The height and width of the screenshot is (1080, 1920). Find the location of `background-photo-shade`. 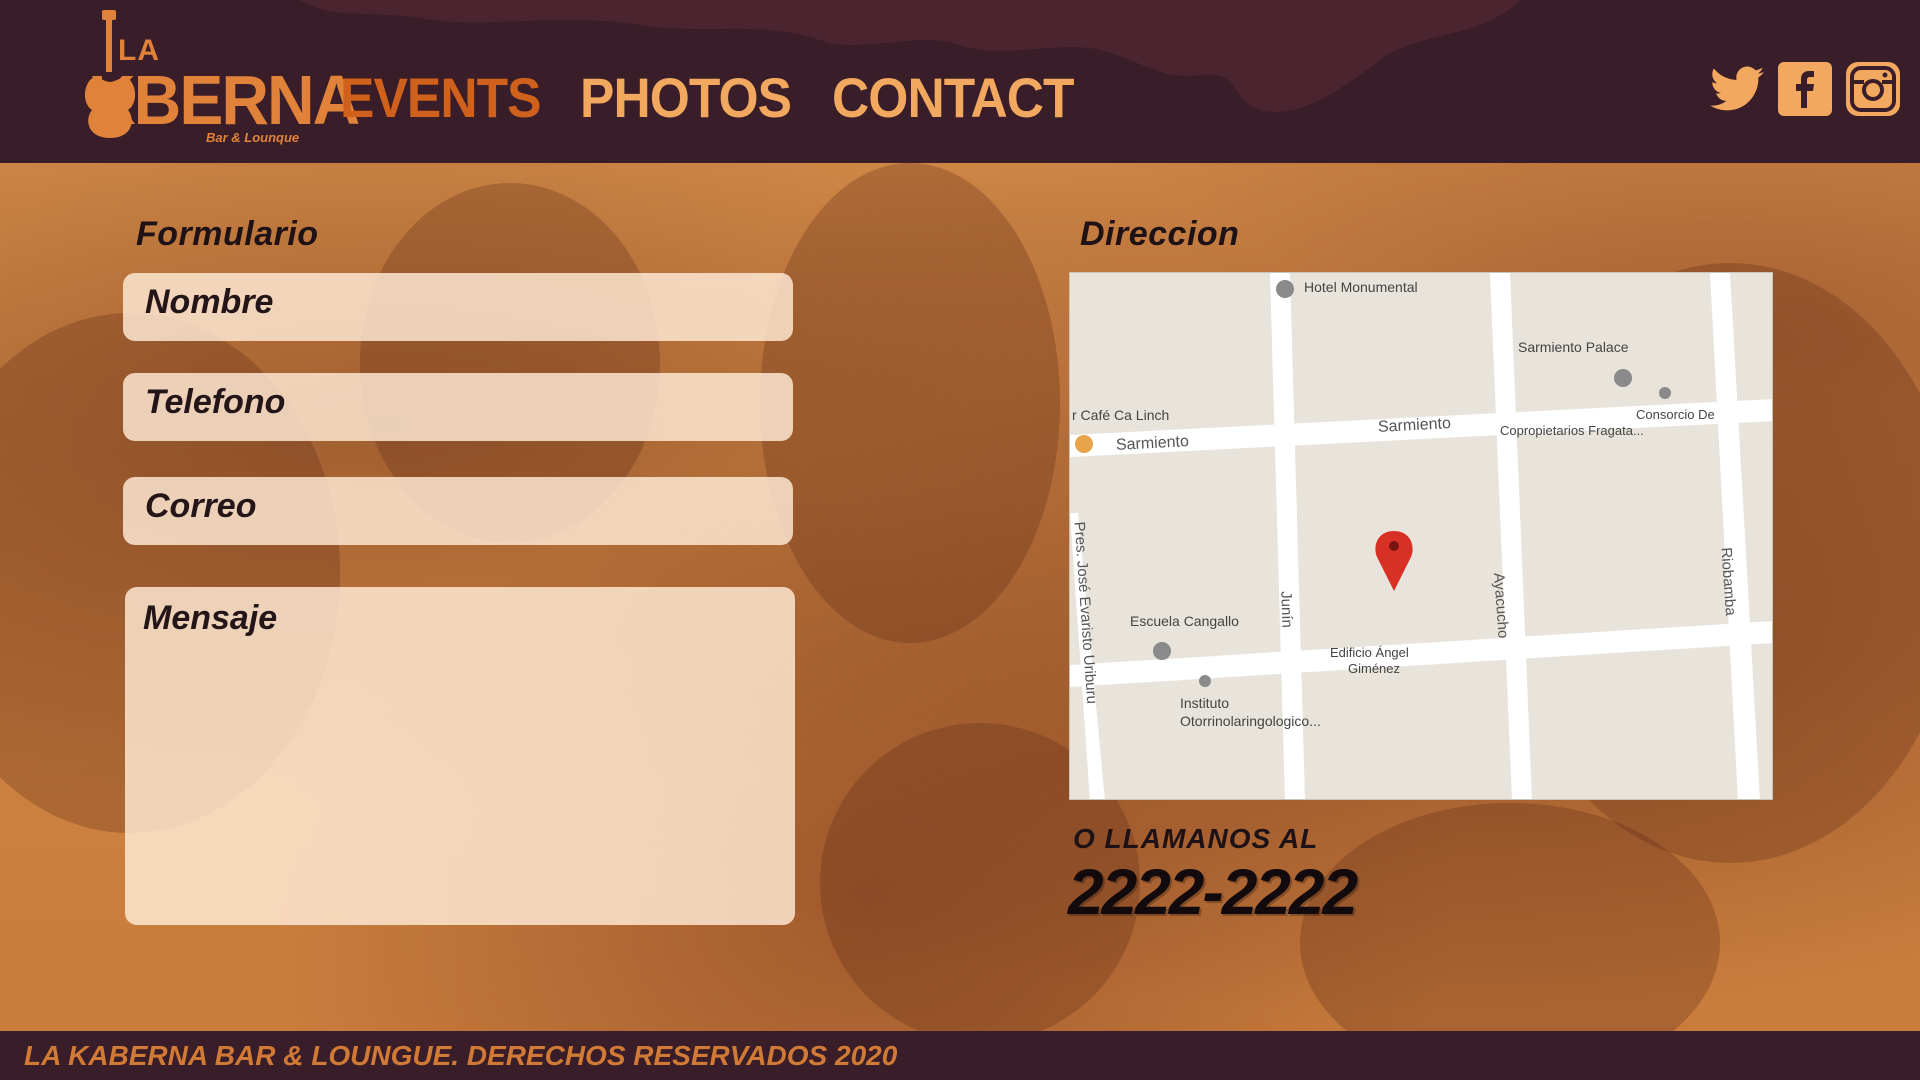

background-photo-shade is located at coordinates (910, 403).